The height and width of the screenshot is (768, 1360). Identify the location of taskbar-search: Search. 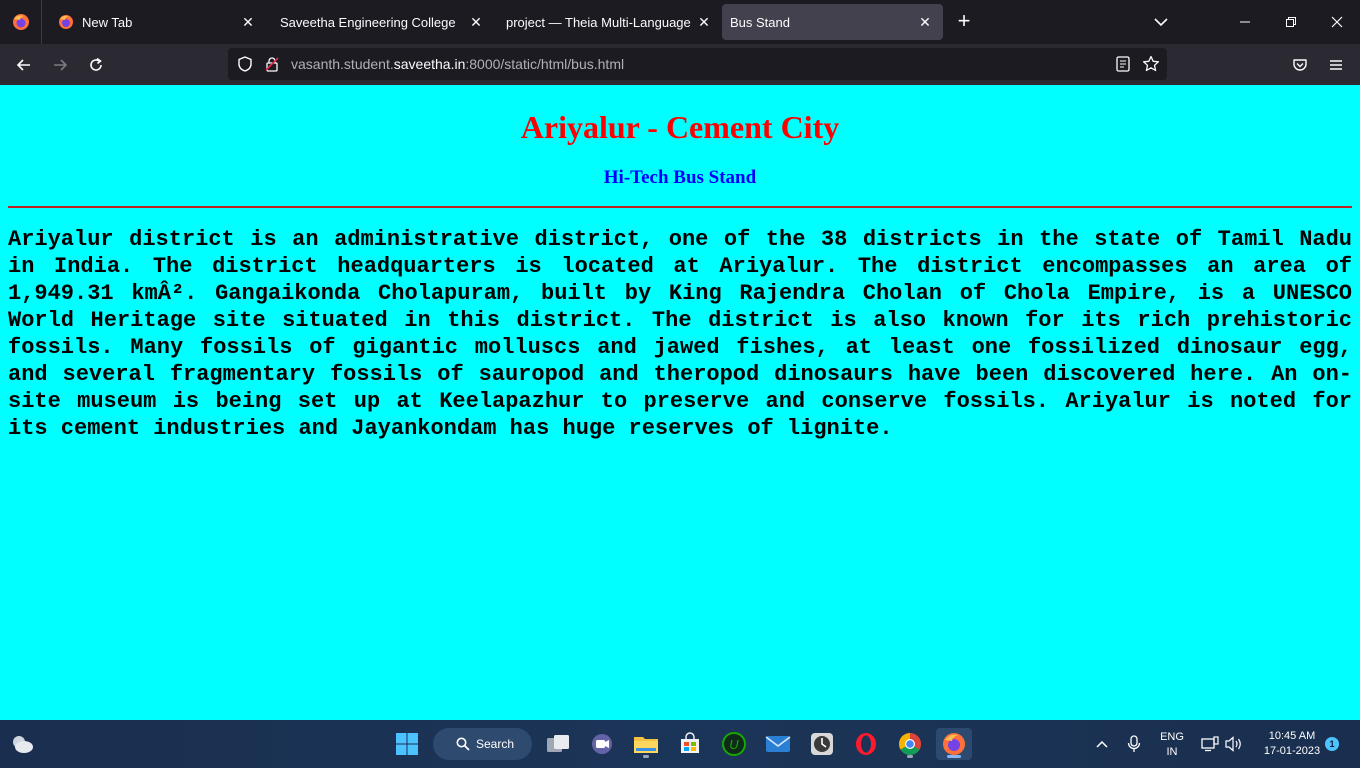
(482, 744).